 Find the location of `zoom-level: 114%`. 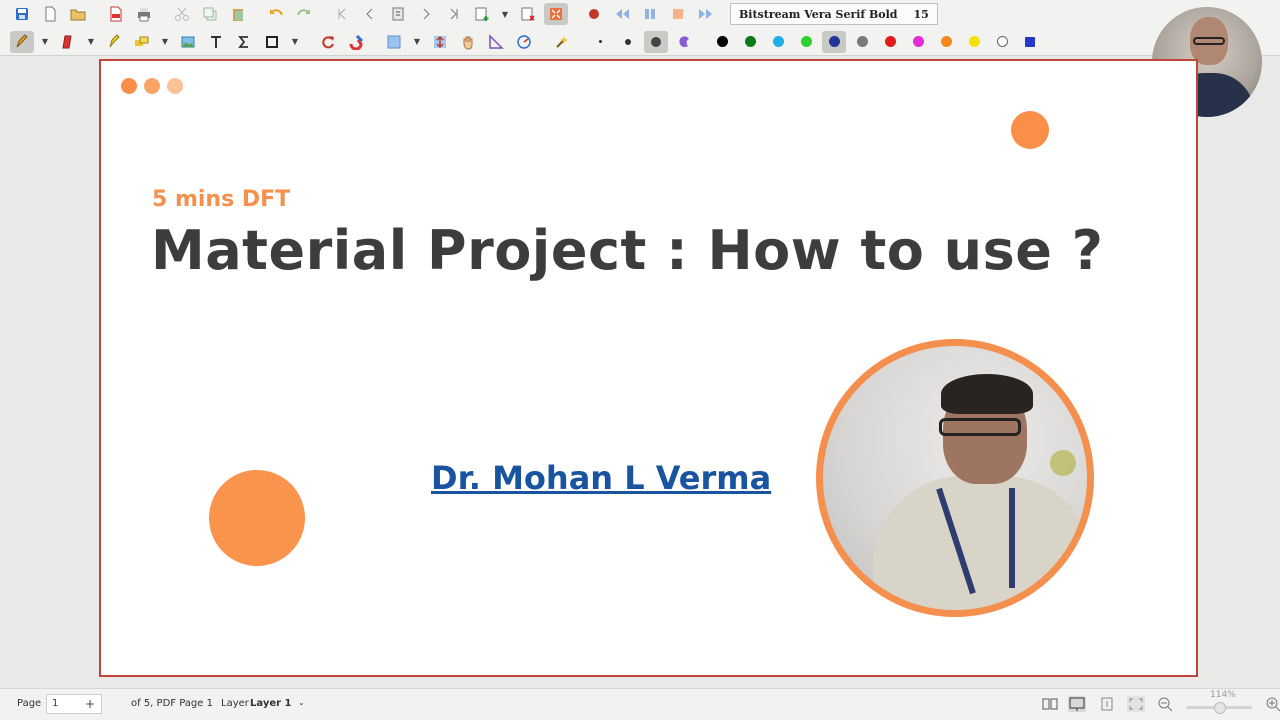

zoom-level: 114% is located at coordinates (1223, 695).